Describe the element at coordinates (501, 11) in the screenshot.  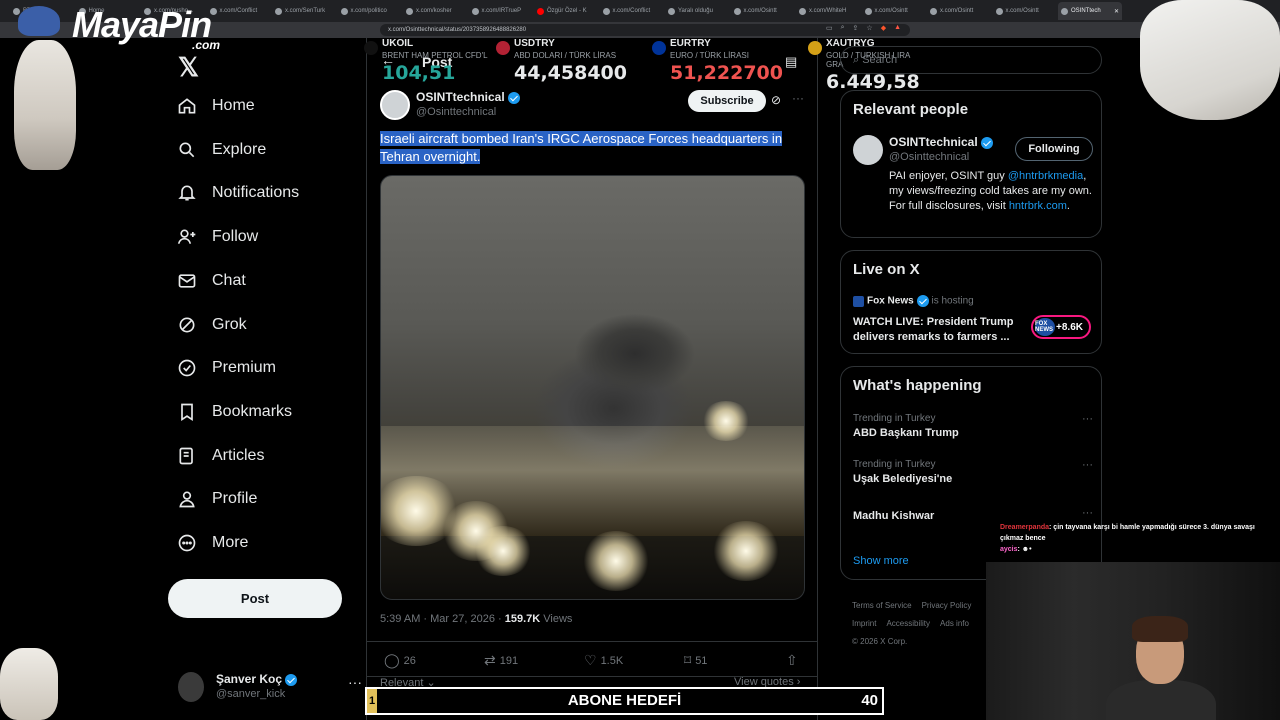
I see `browser-tab: x.com/IRTrueP` at that location.